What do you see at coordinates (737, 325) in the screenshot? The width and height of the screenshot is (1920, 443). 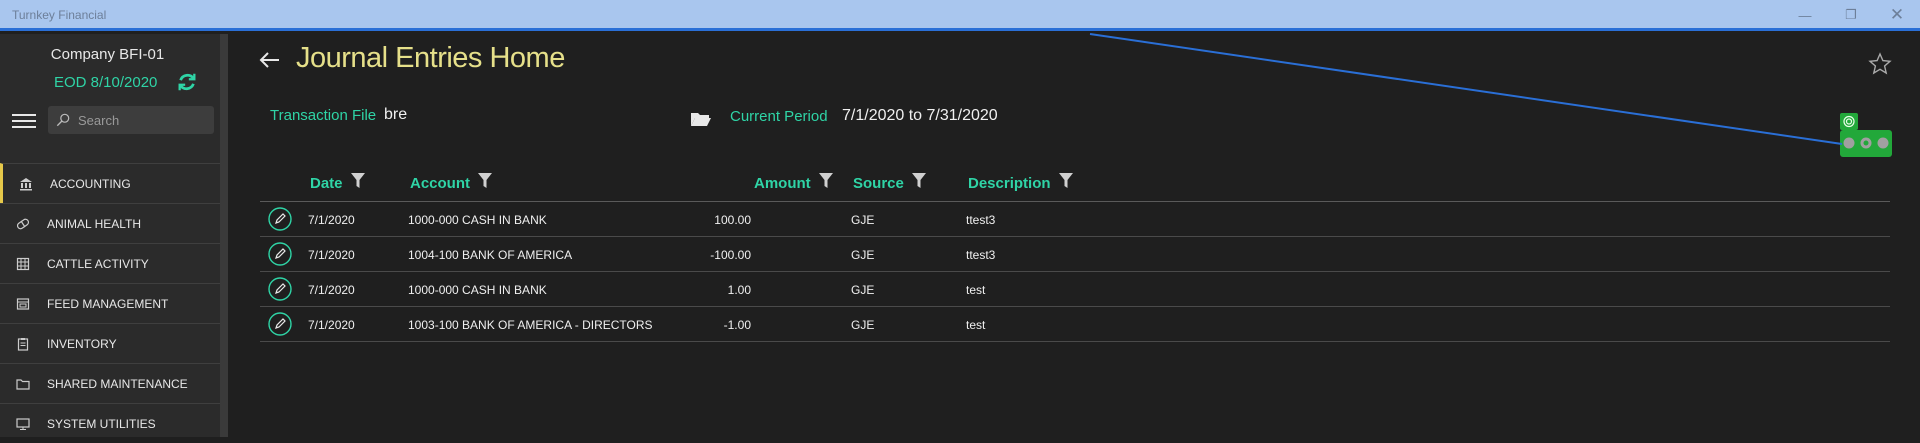 I see `cell-amount: -1.00` at bounding box center [737, 325].